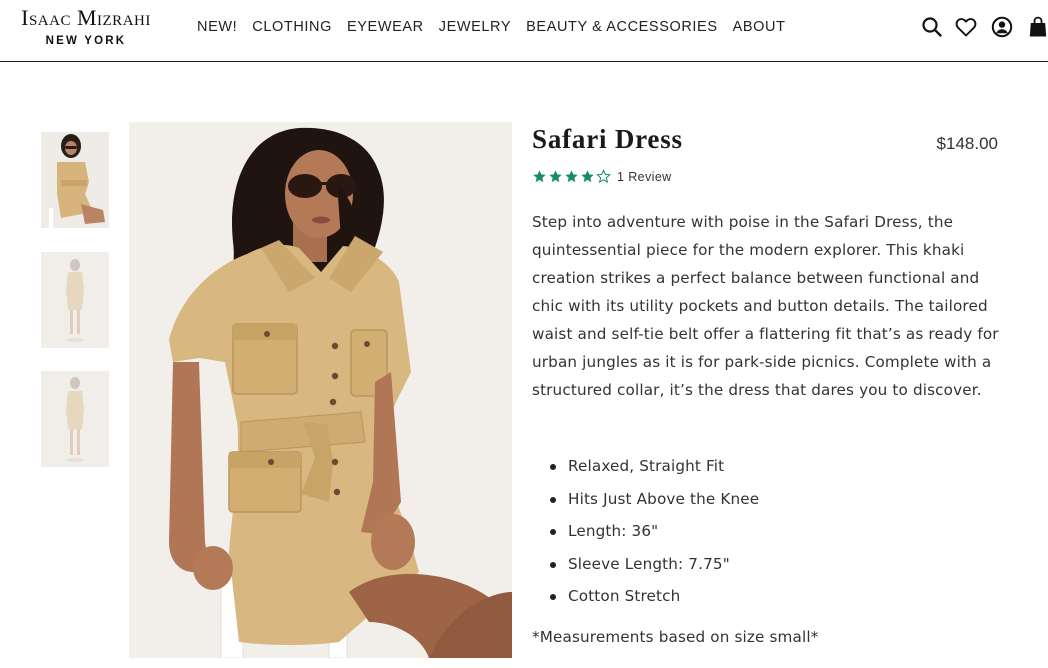 Image resolution: width=1048 pixels, height=668 pixels. I want to click on thumbnail-image-standing-back, so click(75, 419).